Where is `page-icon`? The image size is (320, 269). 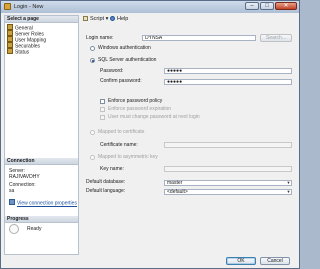
page-icon is located at coordinates (10, 51).